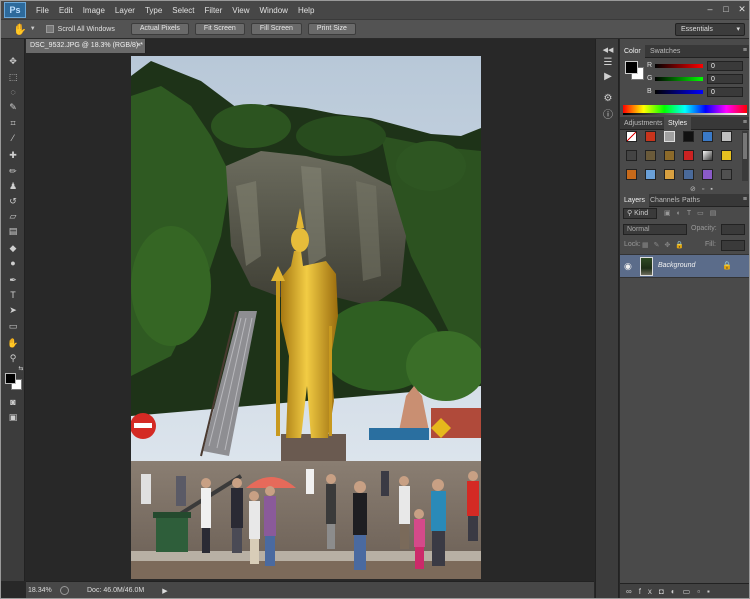  I want to click on pen-tool-icon: ✒, so click(13, 280).